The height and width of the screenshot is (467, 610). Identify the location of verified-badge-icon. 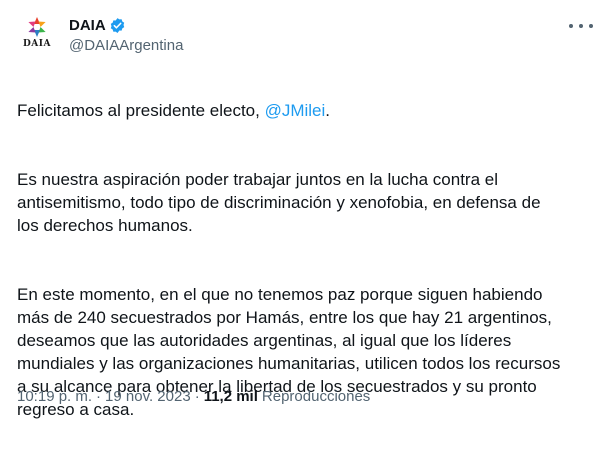
(117, 25).